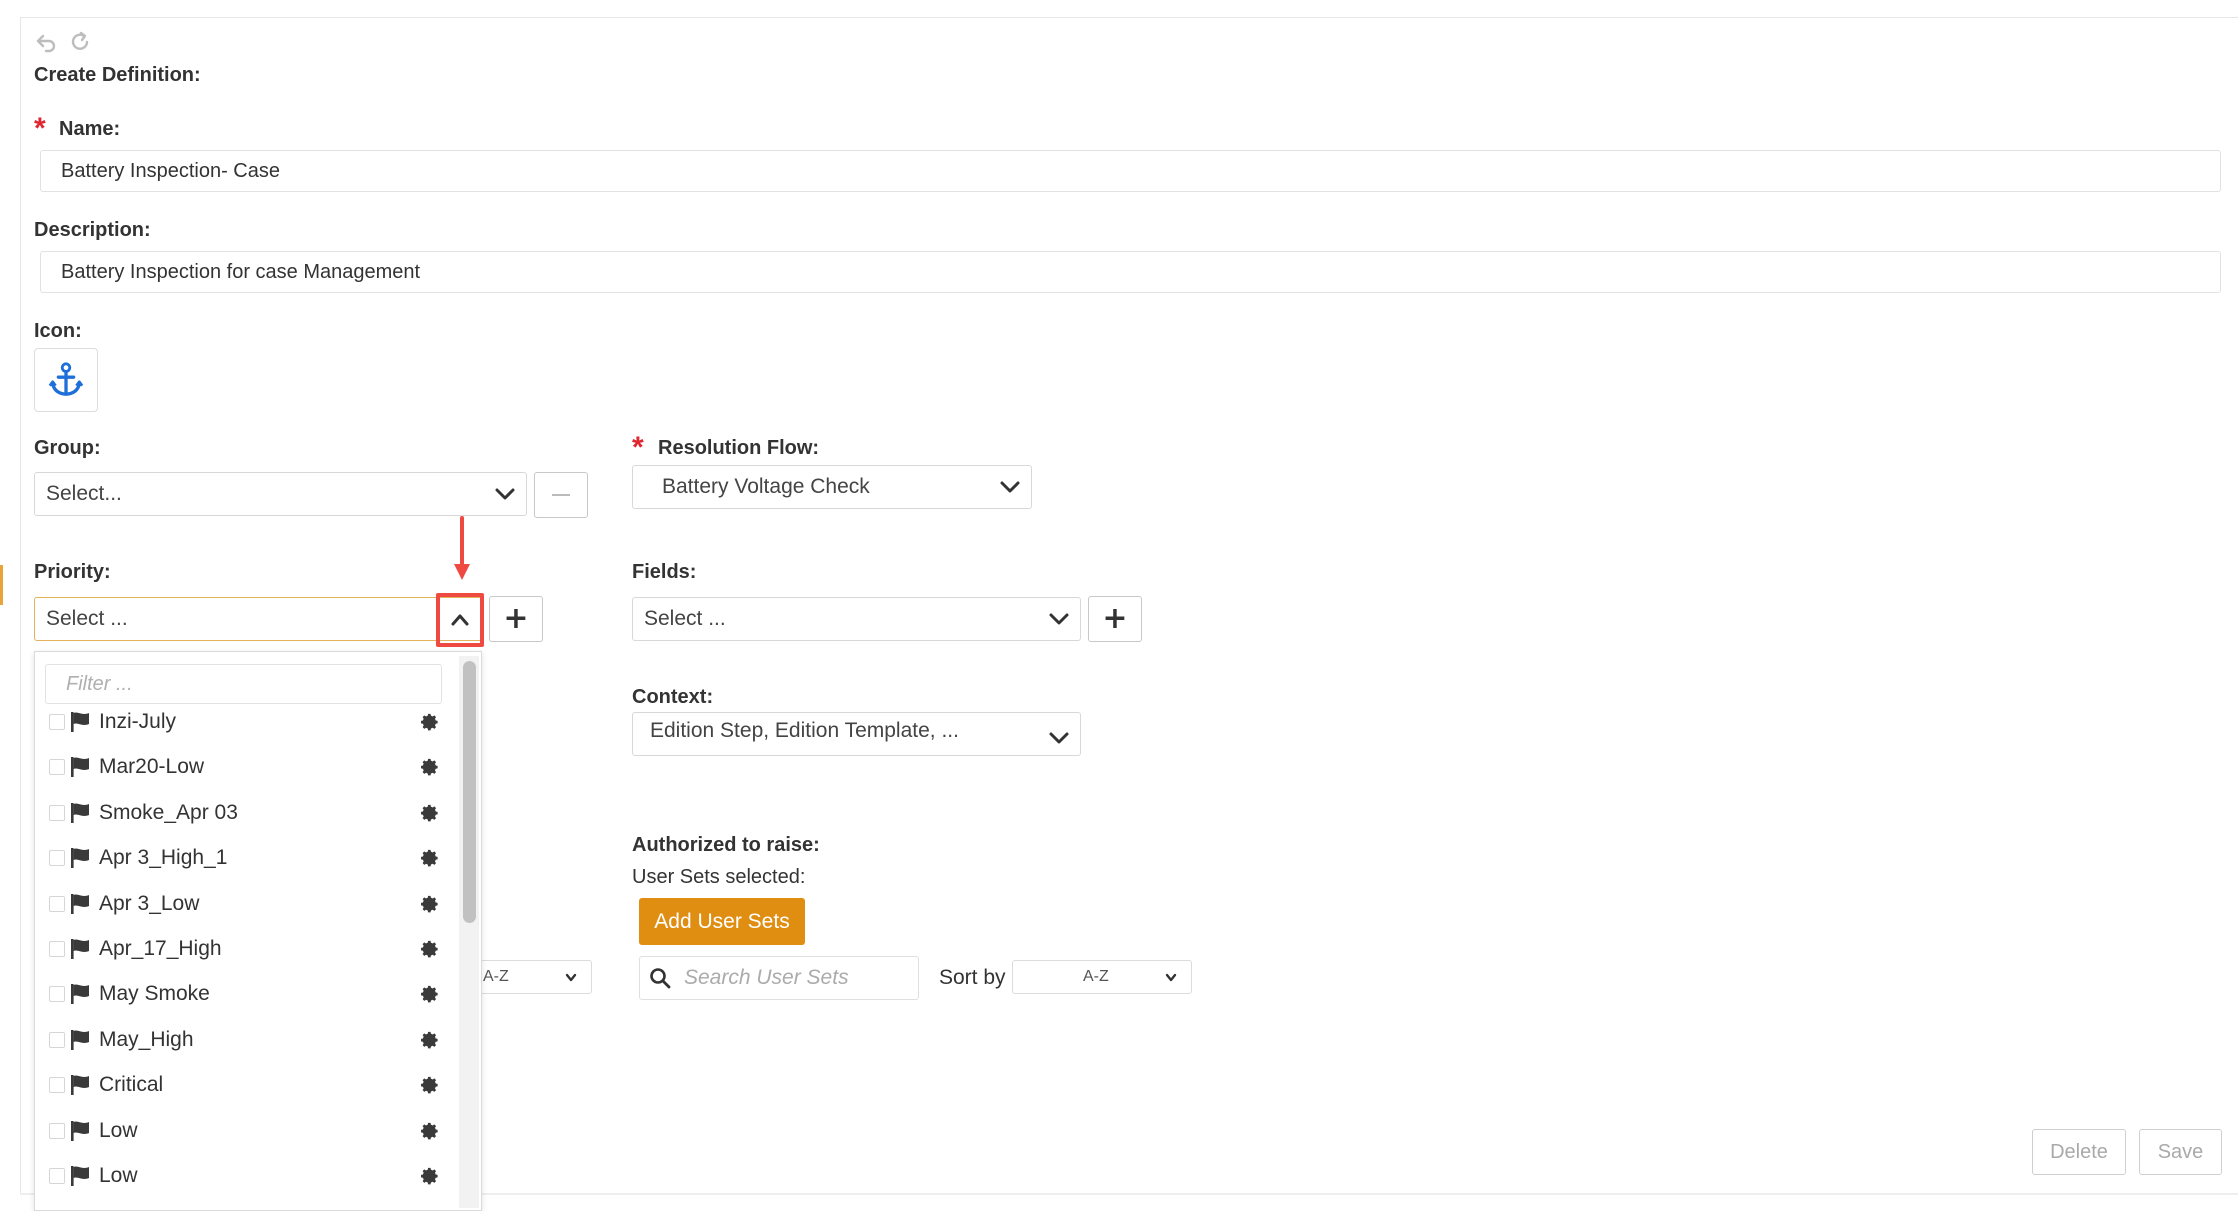 The height and width of the screenshot is (1211, 2238). Describe the element at coordinates (245, 813) in the screenshot. I see `priority-option: Smoke_Apr 03` at that location.